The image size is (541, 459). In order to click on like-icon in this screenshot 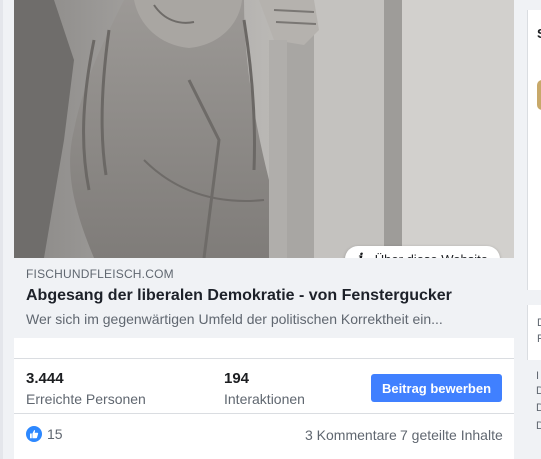, I will do `click(34, 434)`.